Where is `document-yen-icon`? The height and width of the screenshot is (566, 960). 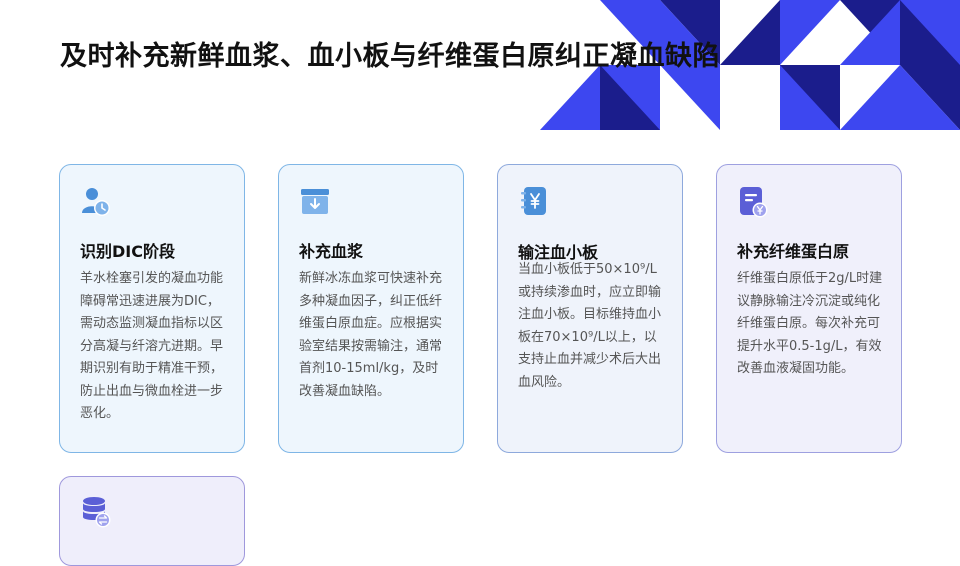 document-yen-icon is located at coordinates (754, 202).